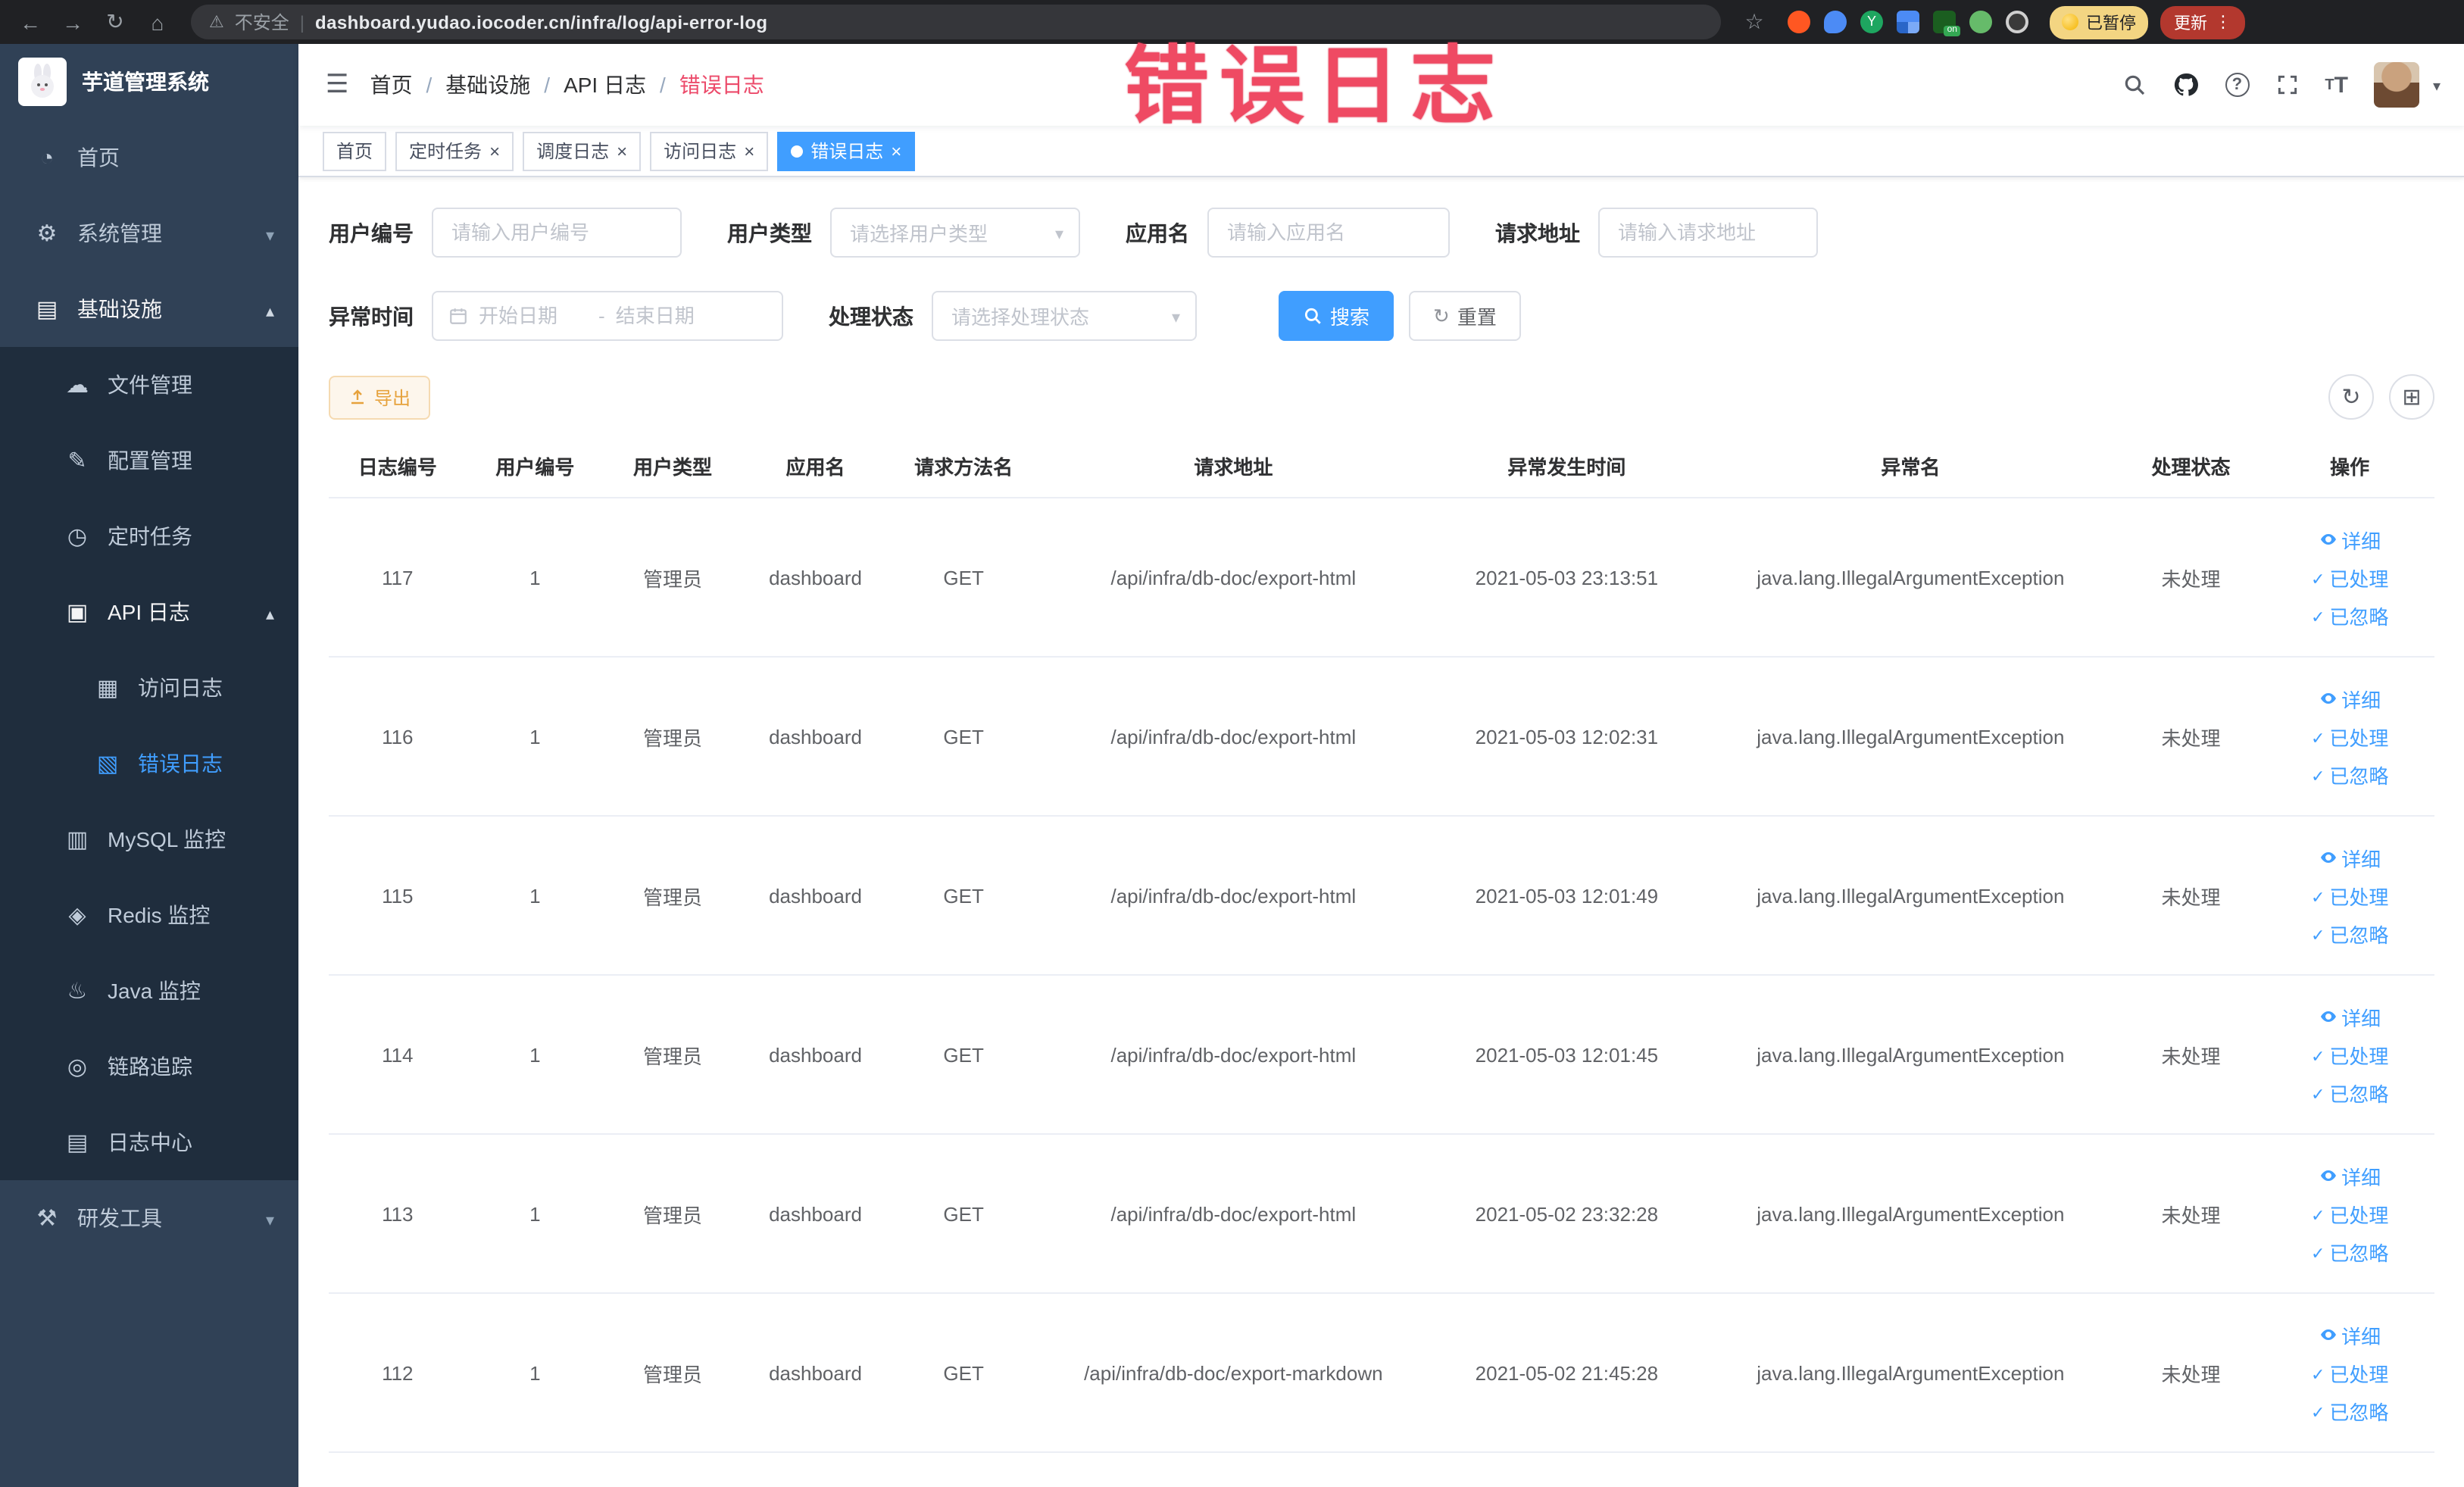  I want to click on sidebar-item-home: ◔ 首页, so click(149, 157).